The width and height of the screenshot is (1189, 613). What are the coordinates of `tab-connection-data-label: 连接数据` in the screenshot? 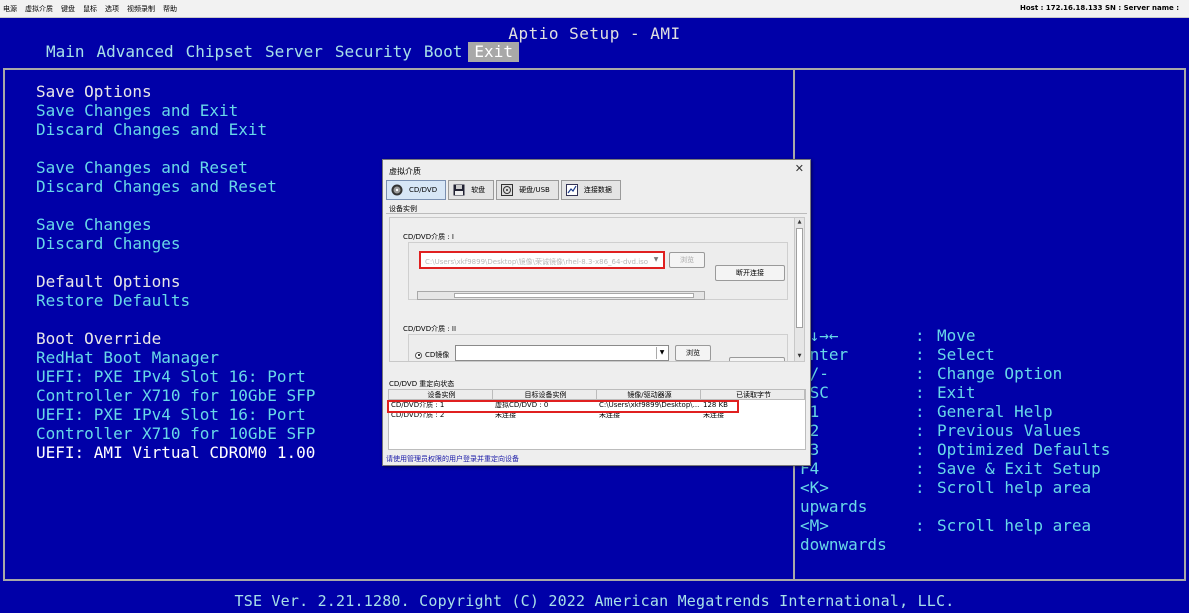 It's located at (597, 190).